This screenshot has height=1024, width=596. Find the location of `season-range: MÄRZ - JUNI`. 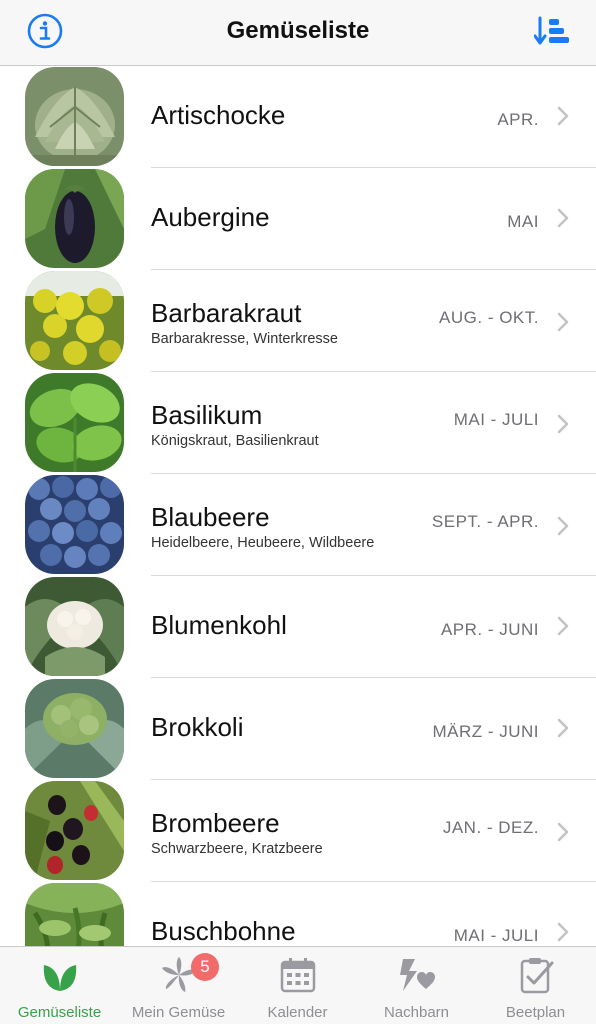

season-range: MÄRZ - JUNI is located at coordinates (485, 731).